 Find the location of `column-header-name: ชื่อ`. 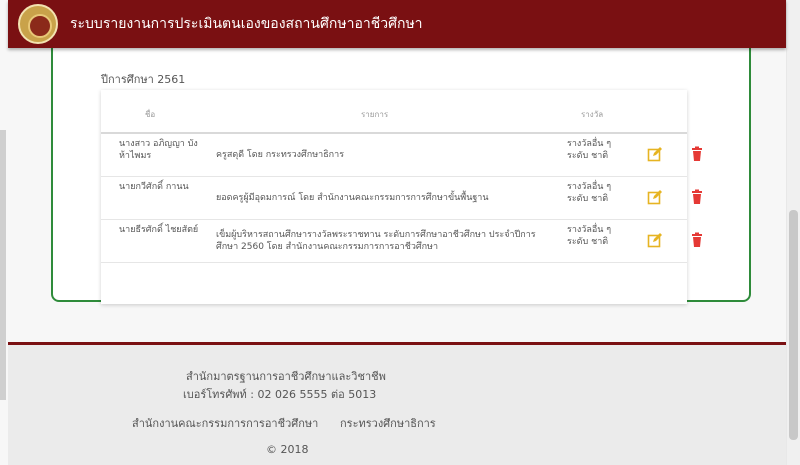

column-header-name: ชื่อ is located at coordinates (150, 114).